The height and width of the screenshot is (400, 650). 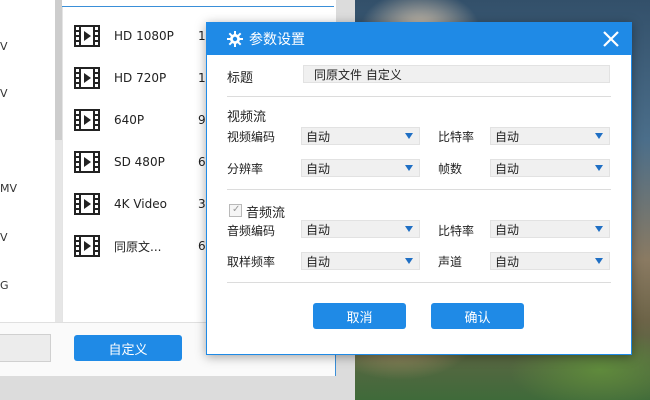 I want to click on preset-label: 640P, so click(x=129, y=120).